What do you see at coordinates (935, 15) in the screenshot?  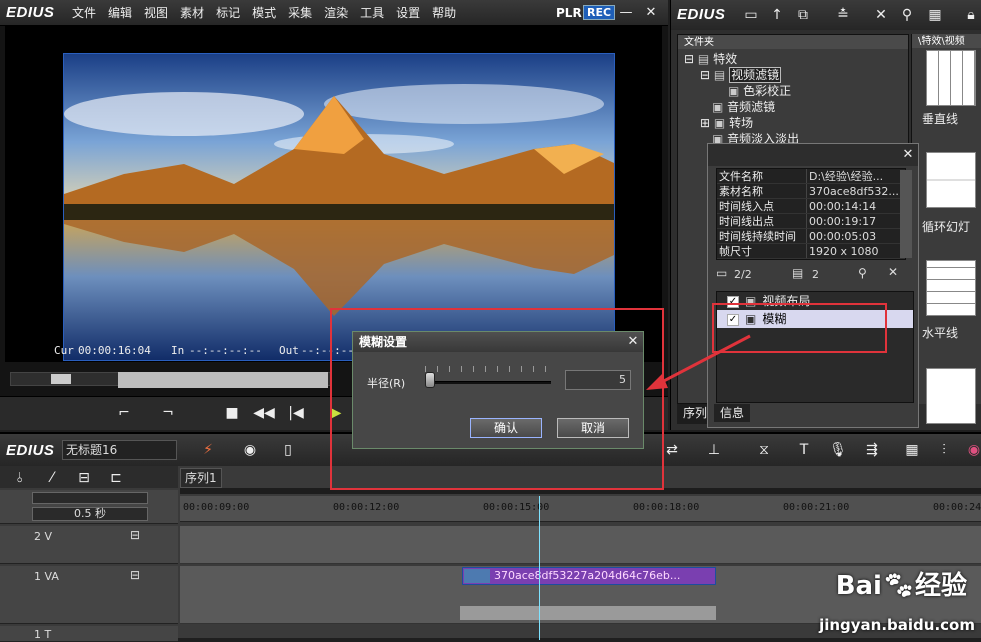 I see `view-icon: ▦` at bounding box center [935, 15].